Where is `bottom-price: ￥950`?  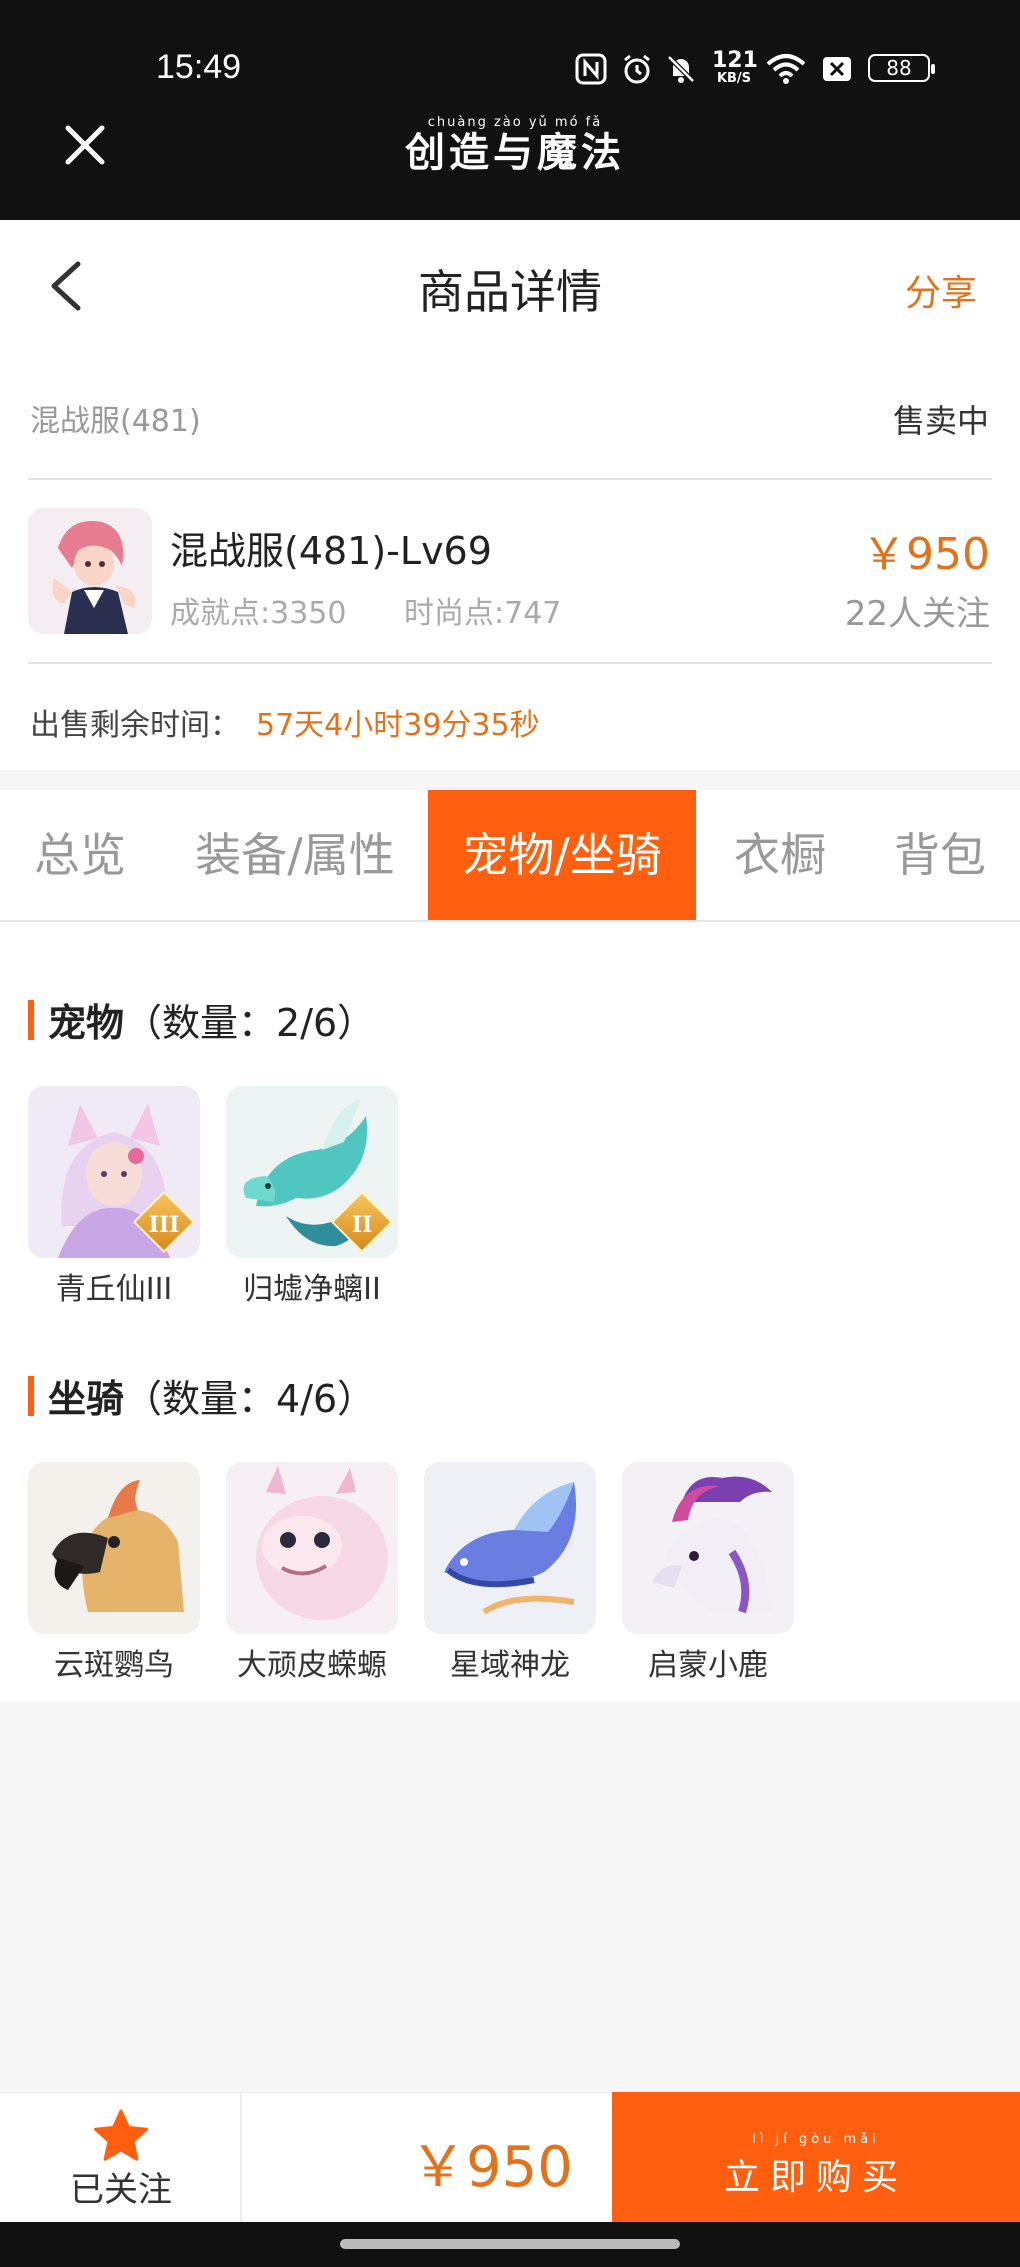 bottom-price: ￥950 is located at coordinates (491, 2167).